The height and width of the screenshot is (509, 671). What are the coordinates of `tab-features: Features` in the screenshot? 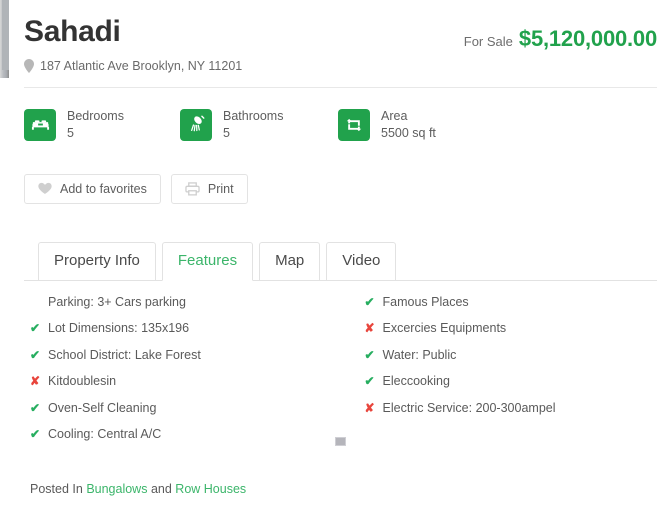 It's located at (207, 261).